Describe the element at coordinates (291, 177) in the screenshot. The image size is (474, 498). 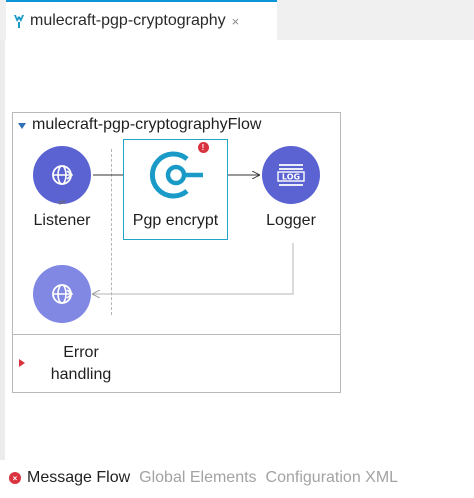
I see `log-icon-text: LOG` at that location.